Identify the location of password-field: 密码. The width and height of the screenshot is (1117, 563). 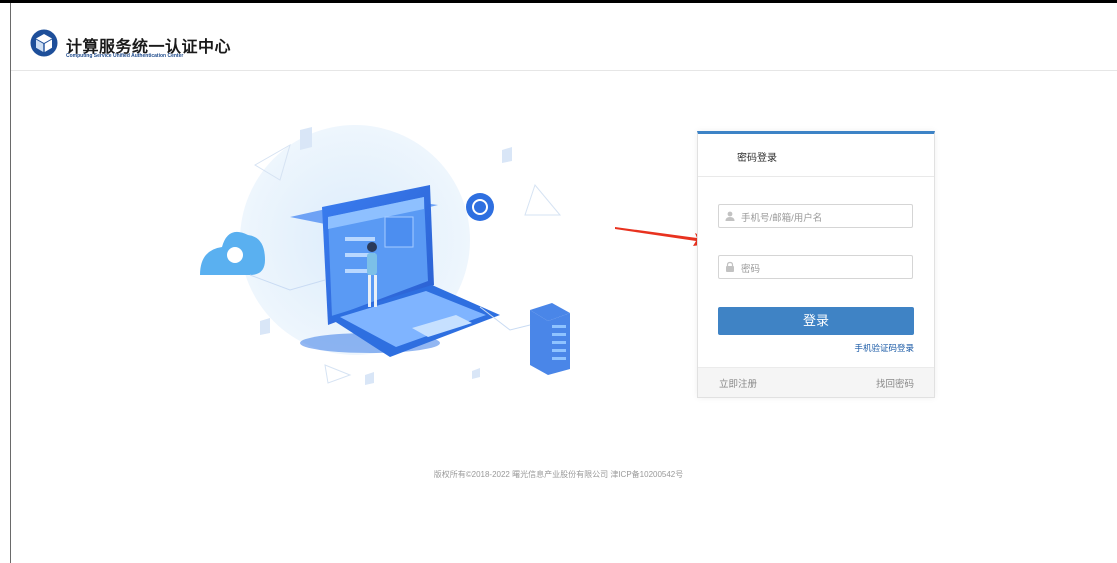
(815, 267).